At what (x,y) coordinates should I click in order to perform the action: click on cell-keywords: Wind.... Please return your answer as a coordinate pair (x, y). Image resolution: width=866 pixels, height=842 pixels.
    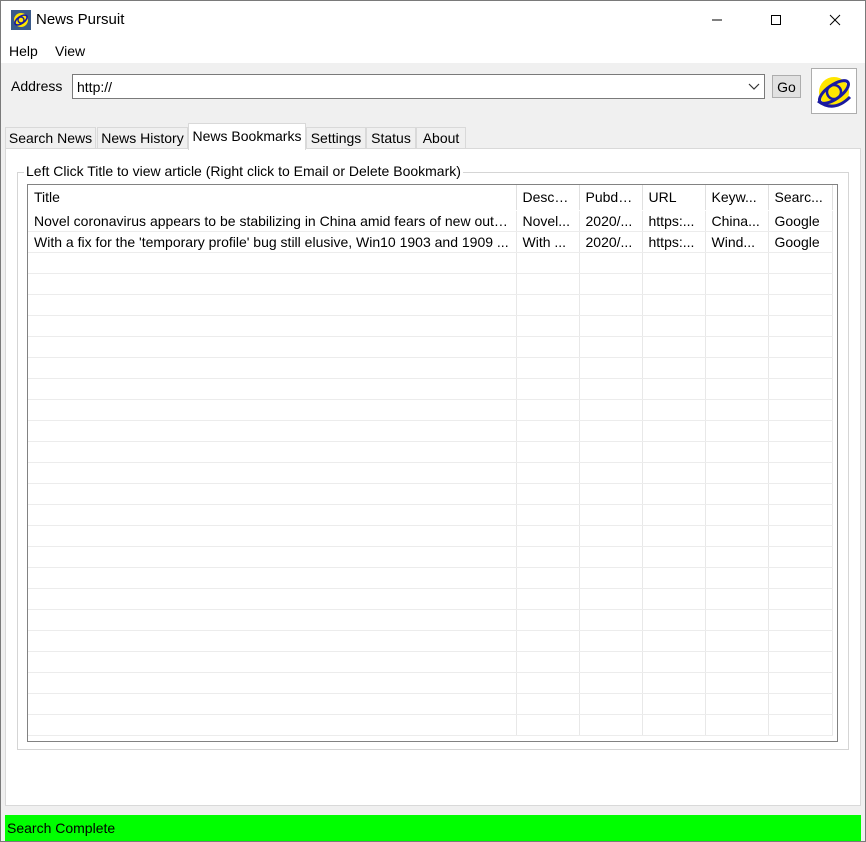
    Looking at the image, I should click on (737, 242).